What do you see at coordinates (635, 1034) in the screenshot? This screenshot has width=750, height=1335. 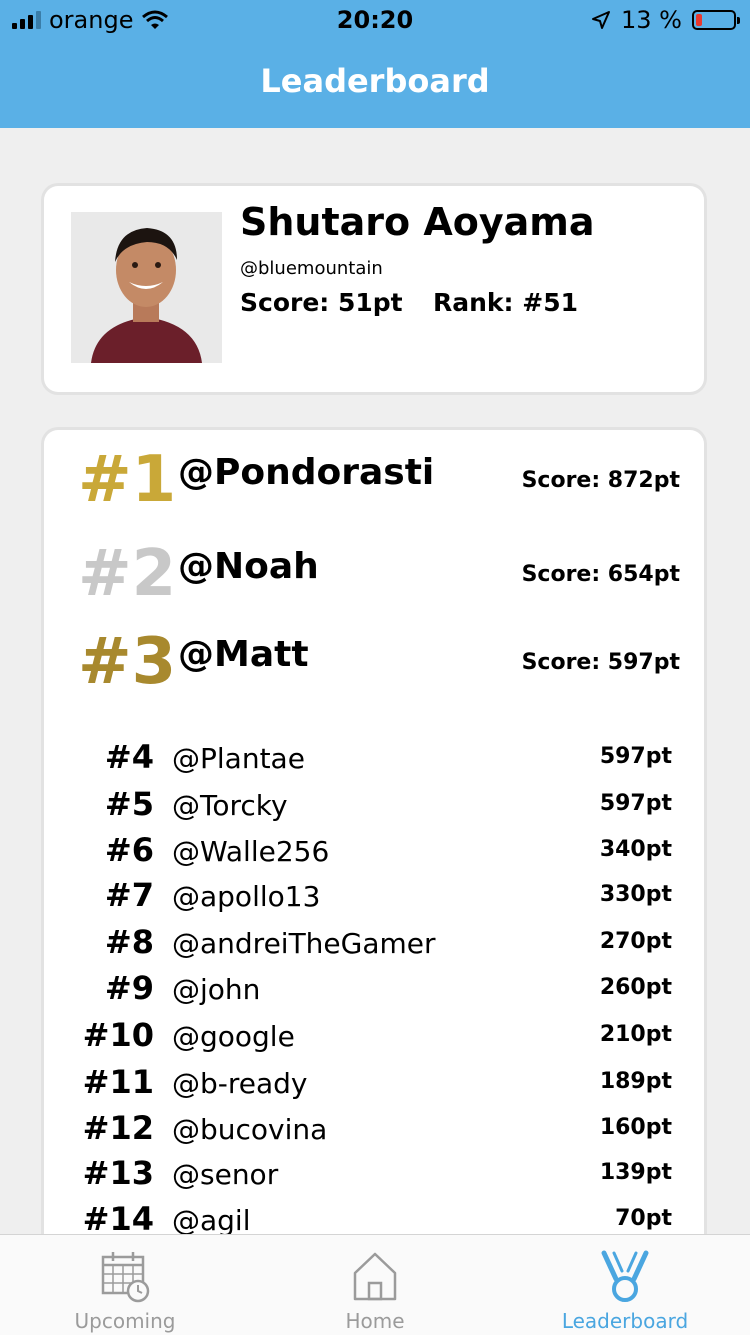 I see `row-score: 210pt` at bounding box center [635, 1034].